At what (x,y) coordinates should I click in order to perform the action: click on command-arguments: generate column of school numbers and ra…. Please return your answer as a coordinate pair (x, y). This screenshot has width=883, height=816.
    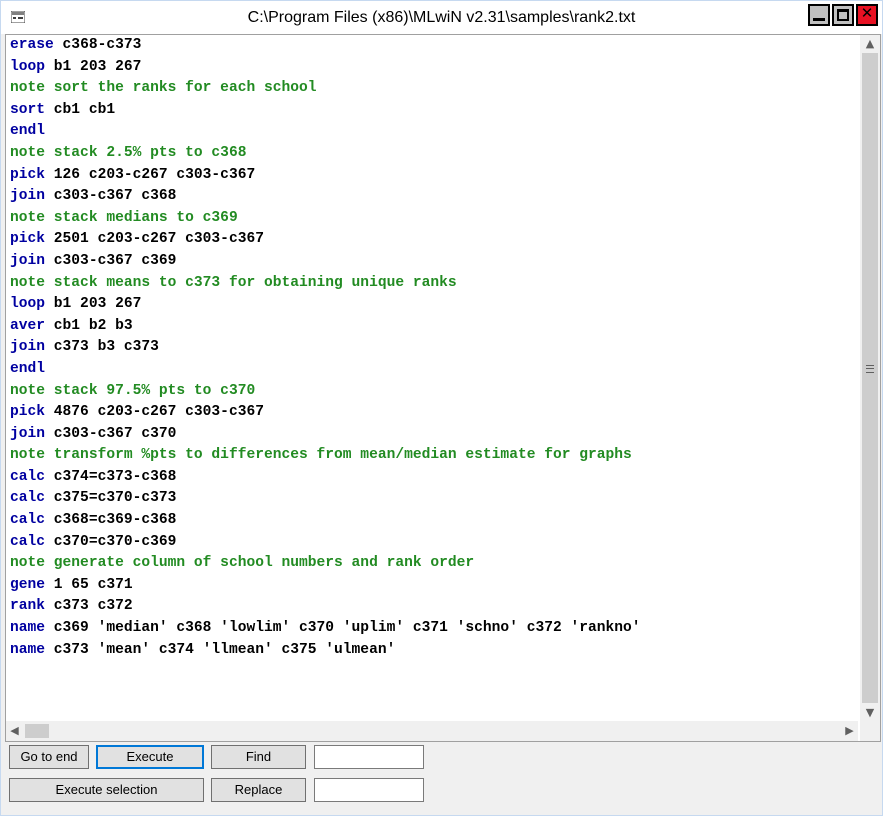
    Looking at the image, I should click on (260, 563).